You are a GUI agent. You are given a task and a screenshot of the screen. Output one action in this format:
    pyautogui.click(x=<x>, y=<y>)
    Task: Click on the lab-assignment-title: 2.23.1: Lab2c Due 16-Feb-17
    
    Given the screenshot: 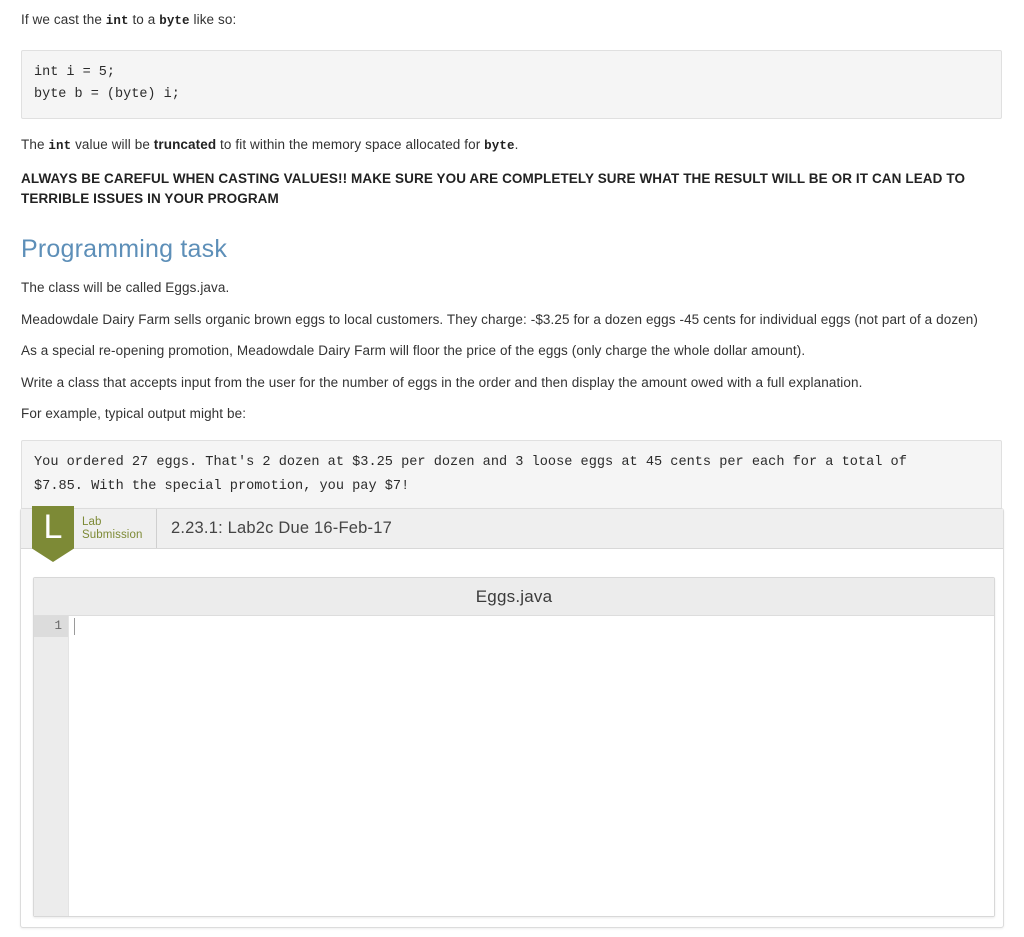 What is the action you would take?
    pyautogui.click(x=281, y=528)
    